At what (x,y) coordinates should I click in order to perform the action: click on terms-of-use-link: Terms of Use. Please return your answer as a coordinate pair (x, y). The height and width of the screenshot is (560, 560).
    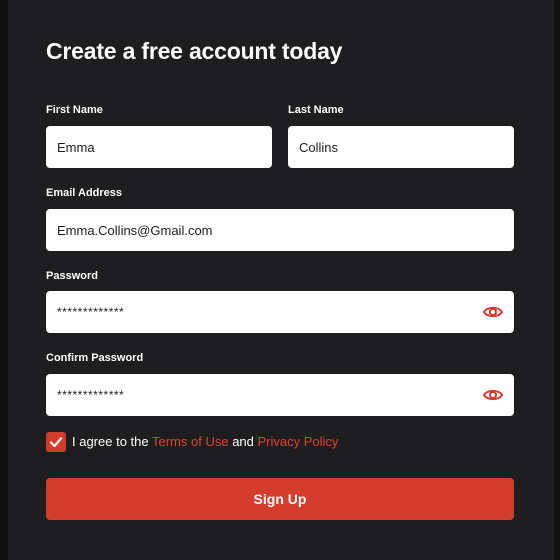
    Looking at the image, I should click on (190, 441).